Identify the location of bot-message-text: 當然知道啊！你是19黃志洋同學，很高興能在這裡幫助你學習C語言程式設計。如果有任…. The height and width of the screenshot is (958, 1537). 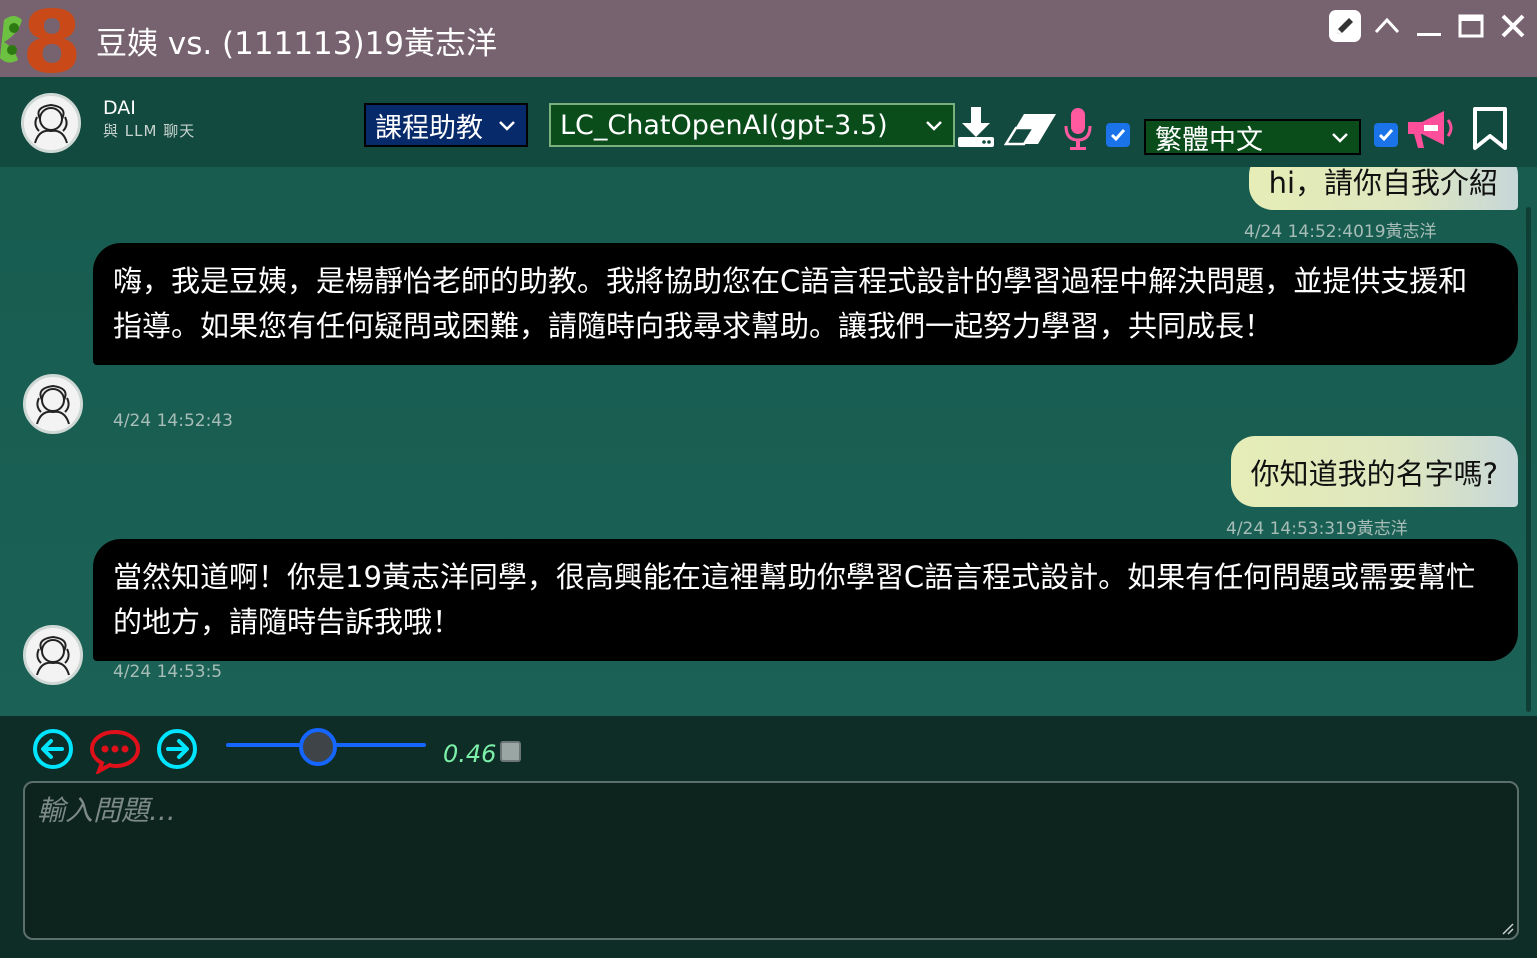
(794, 599).